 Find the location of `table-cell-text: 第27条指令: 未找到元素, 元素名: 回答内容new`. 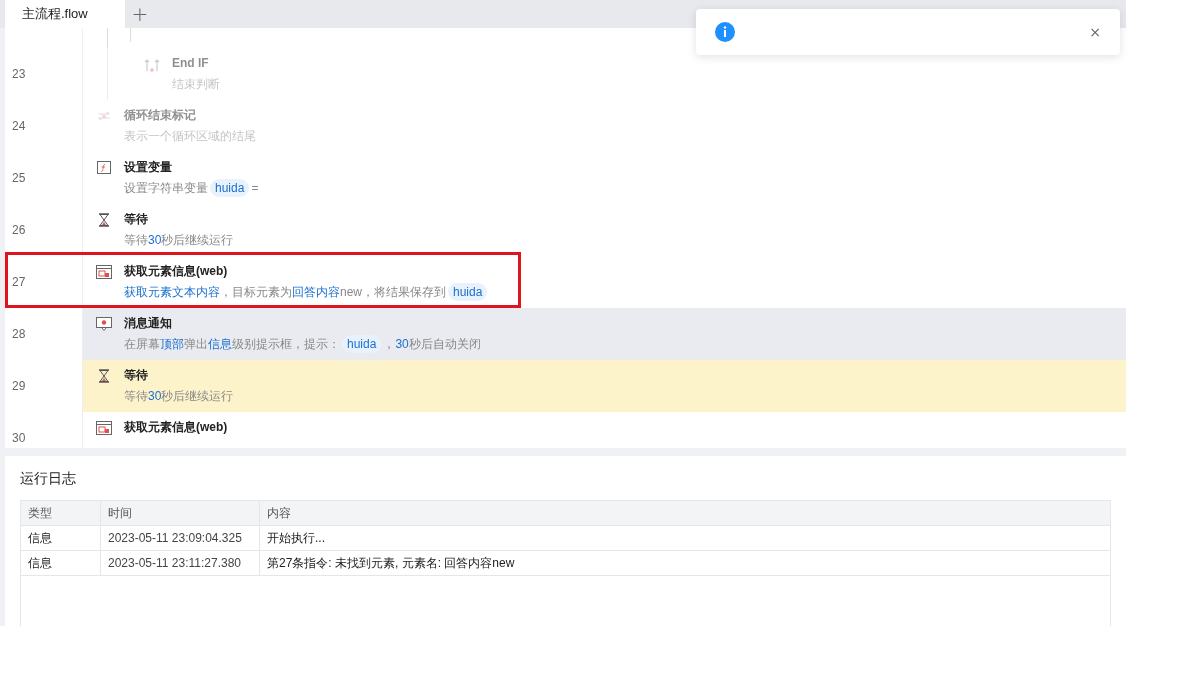

table-cell-text: 第27条指令: 未找到元素, 元素名: 回答内容new is located at coordinates (391, 563).